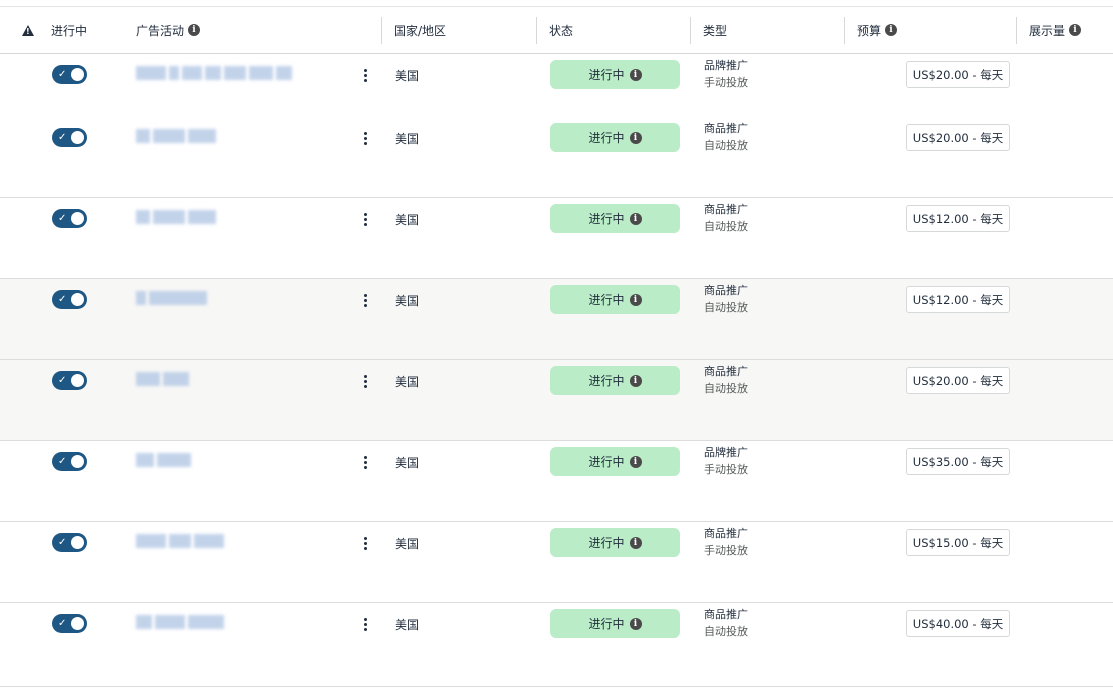 The height and width of the screenshot is (699, 1113). I want to click on table-header: 进行中 广告活动 i 国家/地区 状态 类型 预算 i 展示量 i, so click(556, 30).